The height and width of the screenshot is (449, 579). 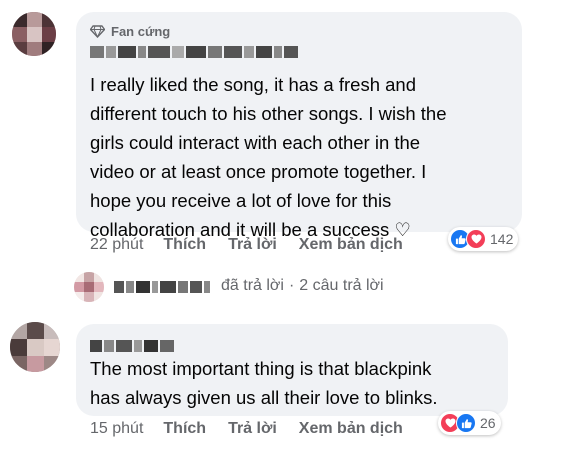 I want to click on reaction-summary: 142, so click(x=483, y=239).